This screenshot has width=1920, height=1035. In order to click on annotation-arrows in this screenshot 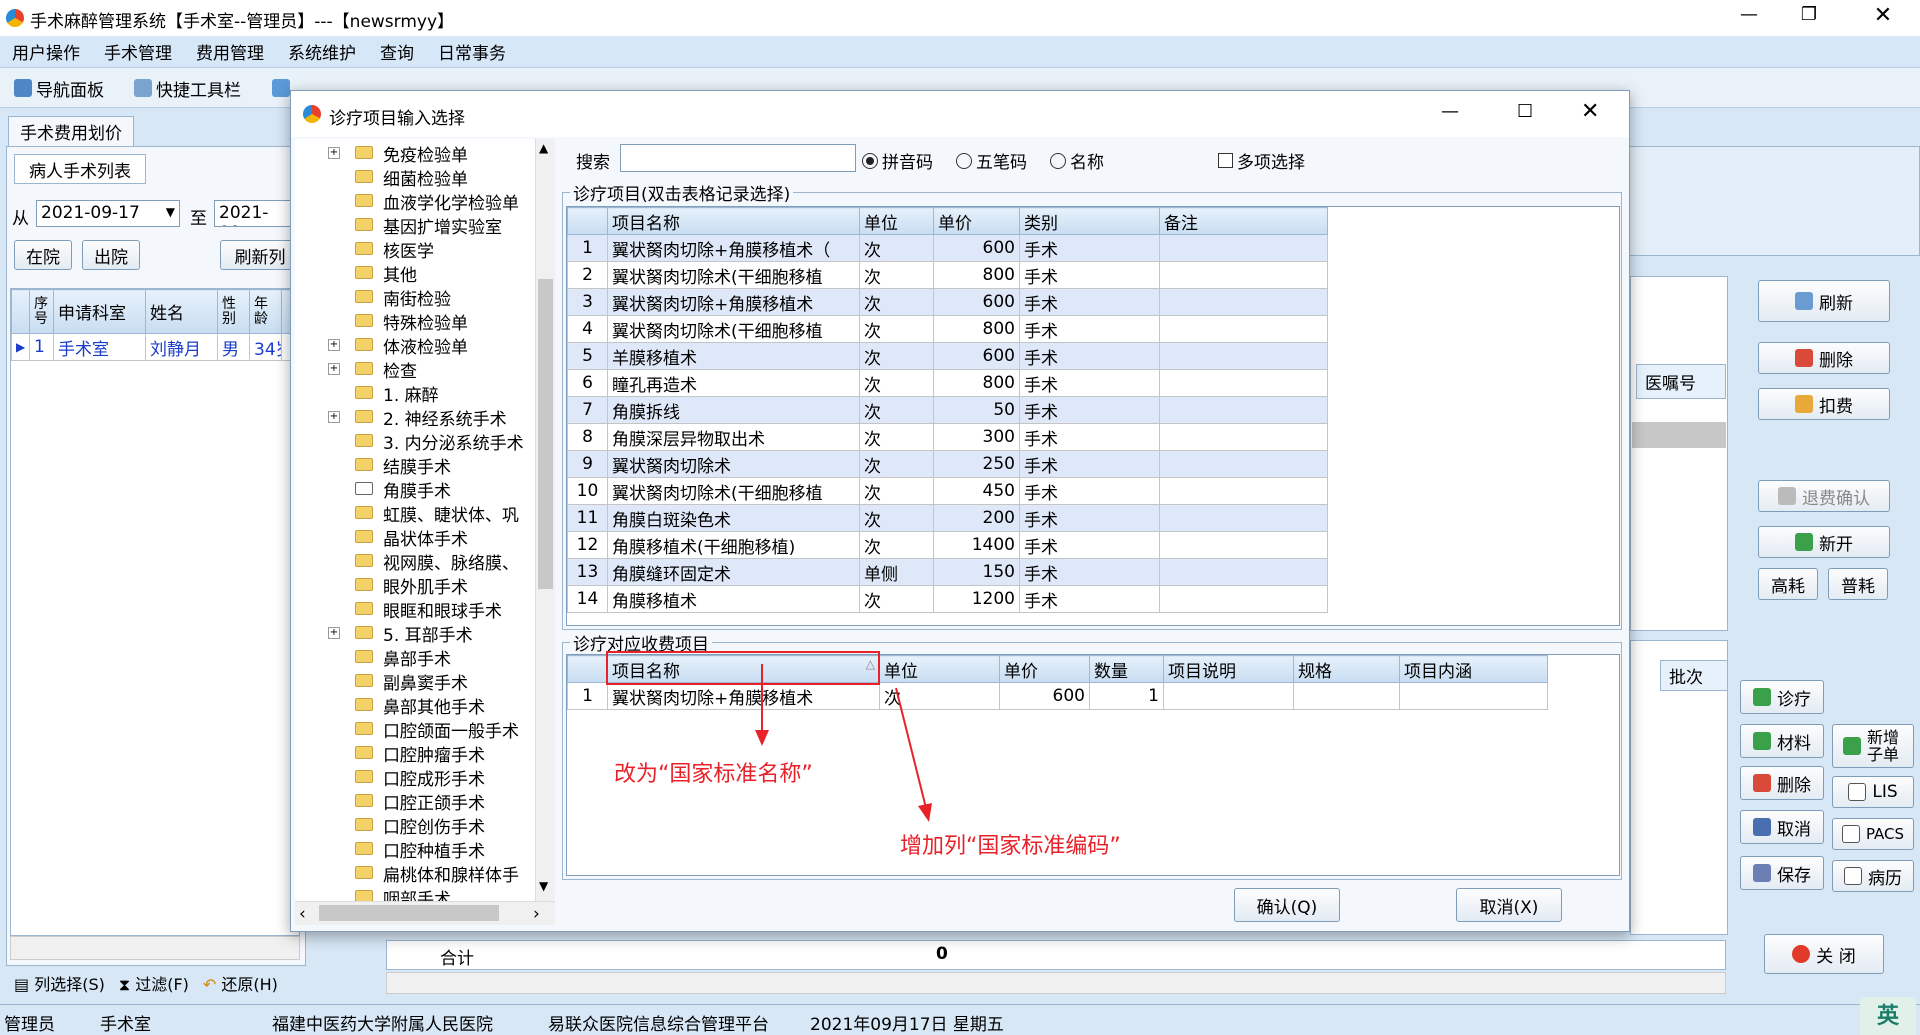, I will do `click(843, 743)`.